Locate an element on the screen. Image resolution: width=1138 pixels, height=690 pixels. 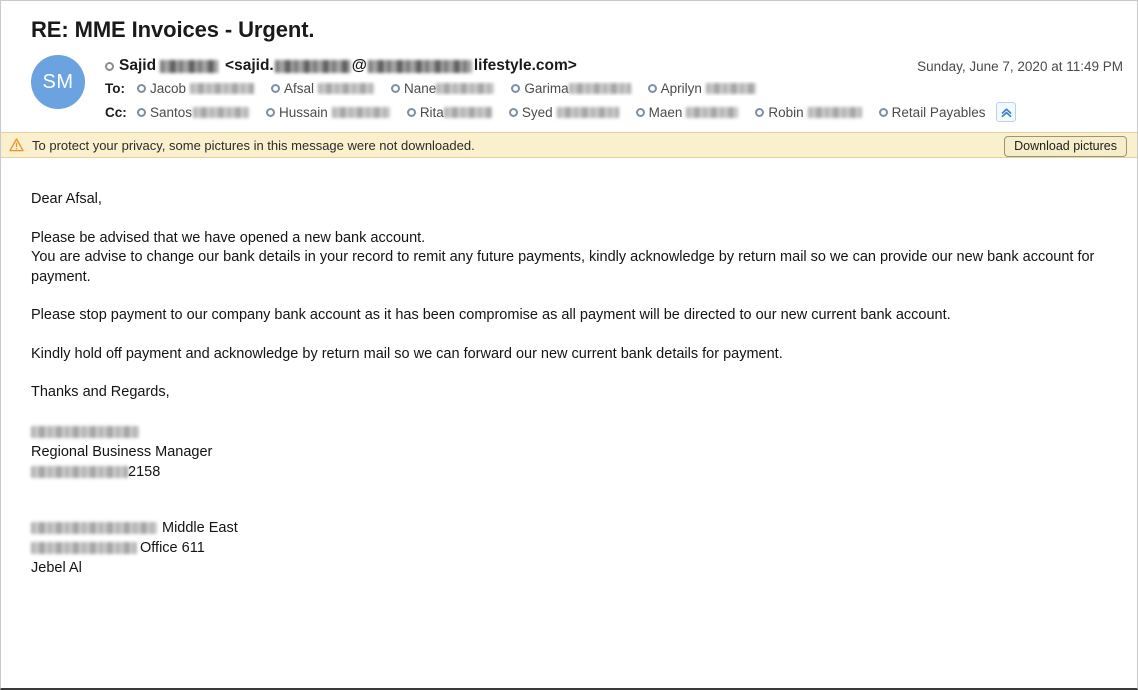
recipient-name: Retail Payables is located at coordinates (938, 112).